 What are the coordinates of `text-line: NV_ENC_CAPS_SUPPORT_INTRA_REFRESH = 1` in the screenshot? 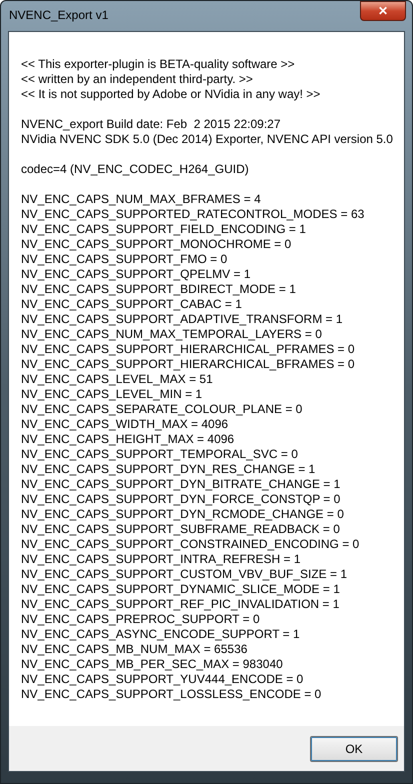 It's located at (161, 559).